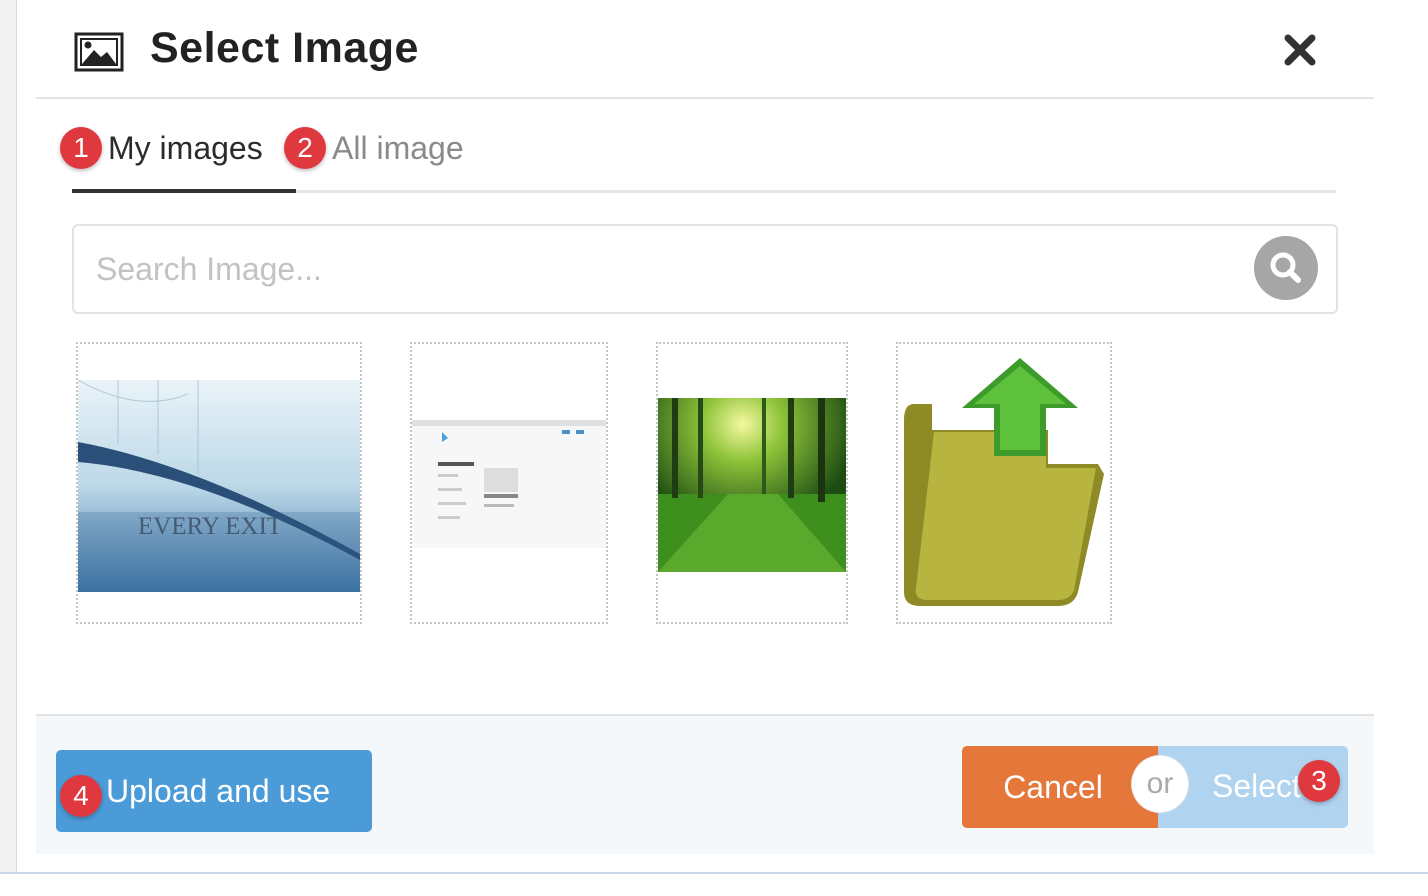 The image size is (1428, 896). I want to click on search-input, so click(666, 269).